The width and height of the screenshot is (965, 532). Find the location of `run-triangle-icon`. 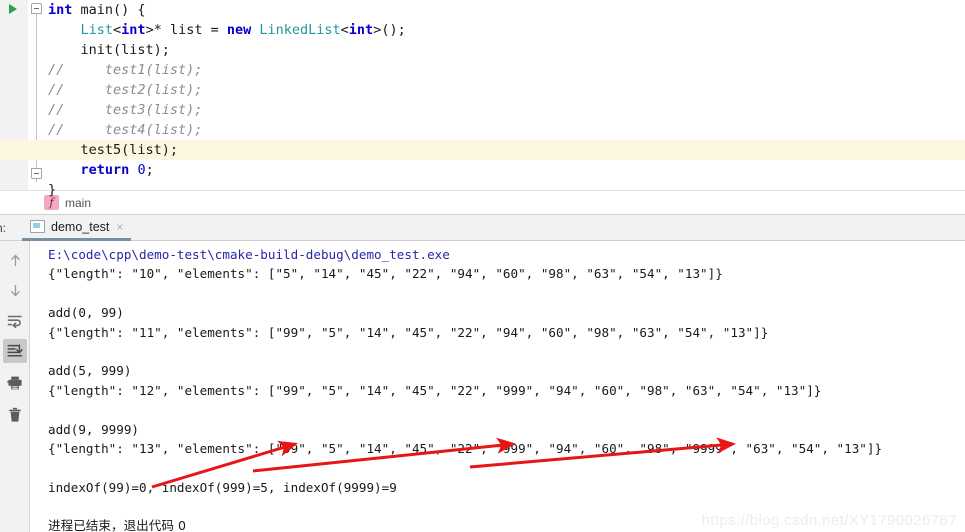

run-triangle-icon is located at coordinates (13, 9).